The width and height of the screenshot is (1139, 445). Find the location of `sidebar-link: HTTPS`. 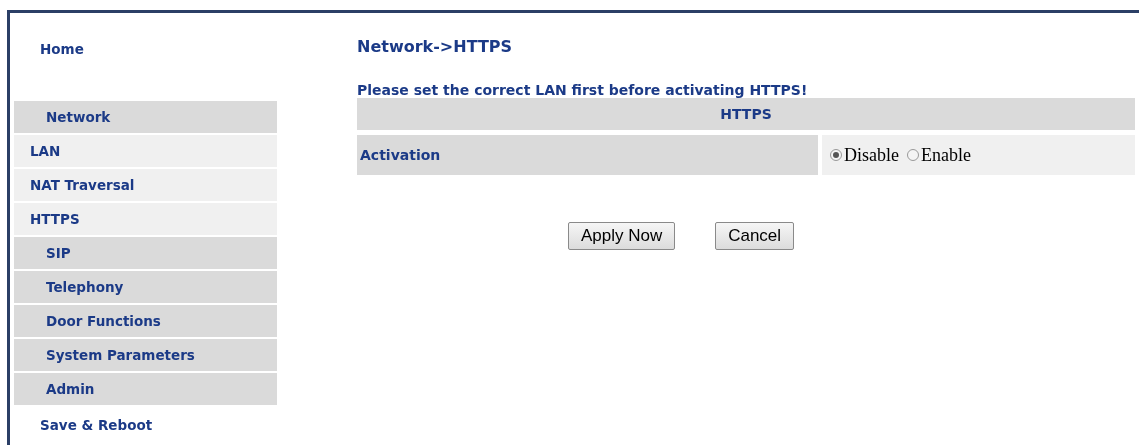

sidebar-link: HTTPS is located at coordinates (145, 219).